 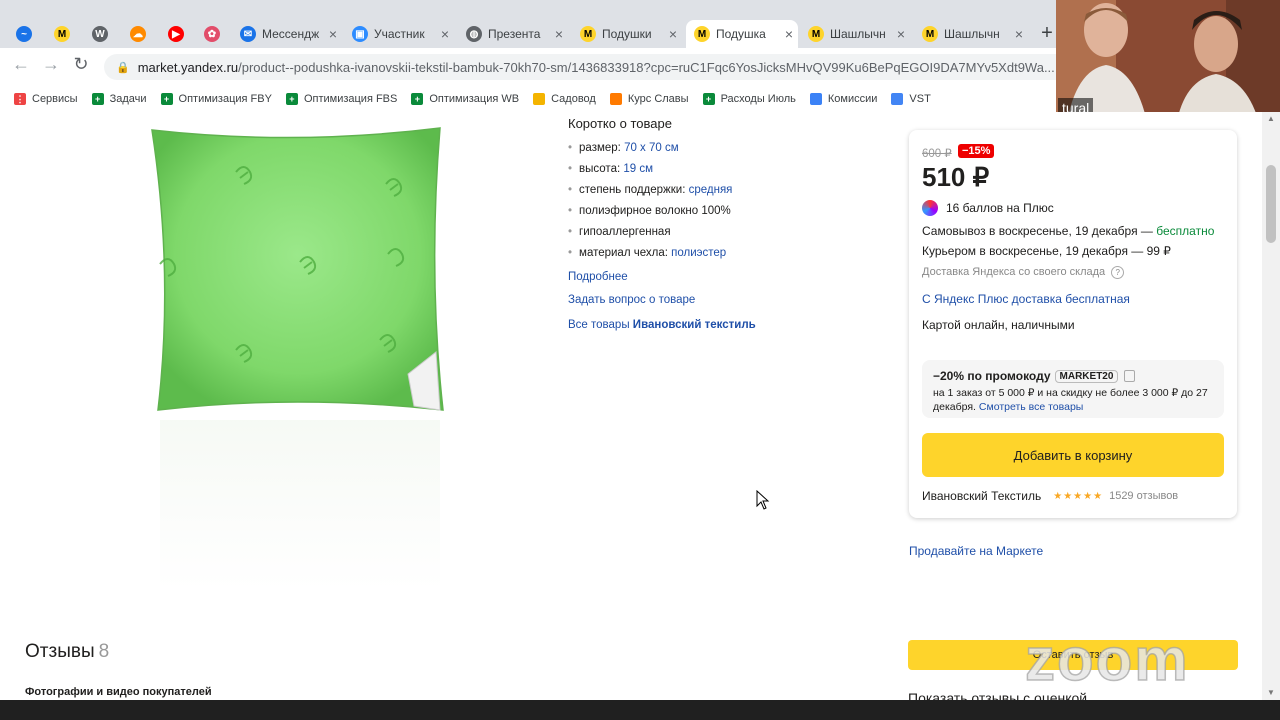 What do you see at coordinates (46, 99) in the screenshot?
I see `bookmark-item: ⋮ Сервисы` at bounding box center [46, 99].